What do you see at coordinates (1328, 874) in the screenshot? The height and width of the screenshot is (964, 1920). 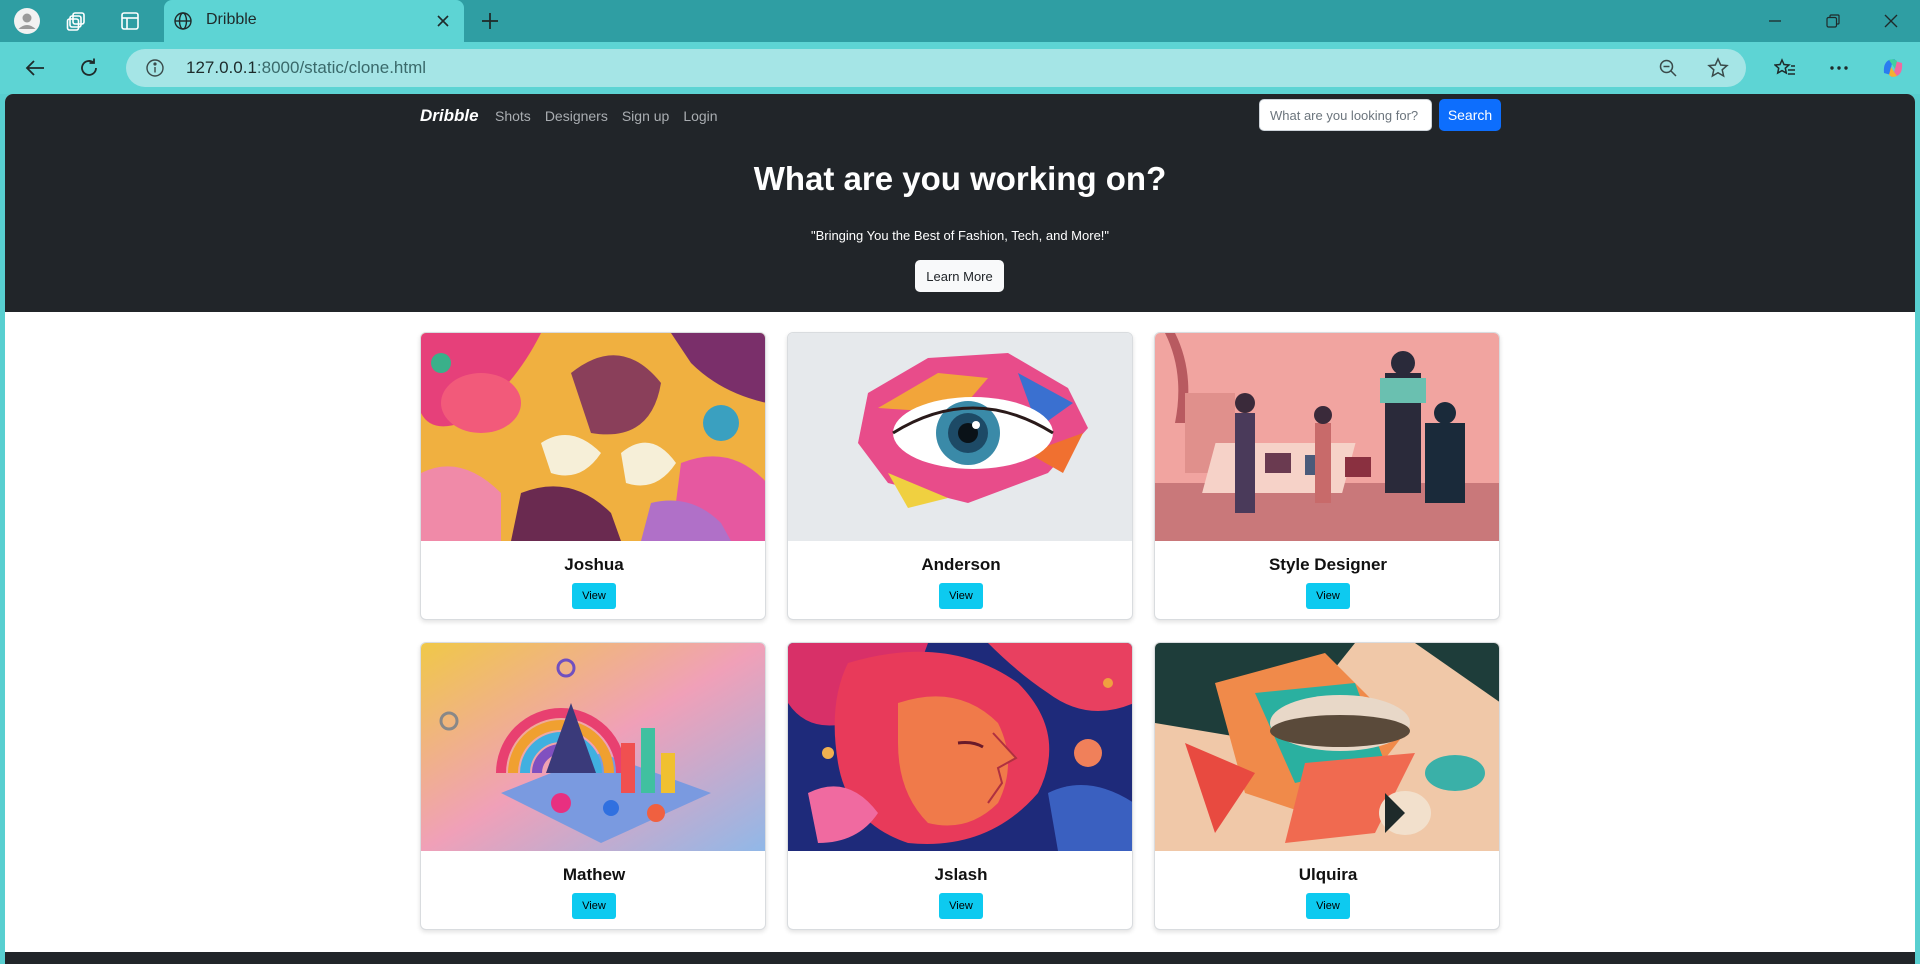 I see `card-name: Ulquira` at bounding box center [1328, 874].